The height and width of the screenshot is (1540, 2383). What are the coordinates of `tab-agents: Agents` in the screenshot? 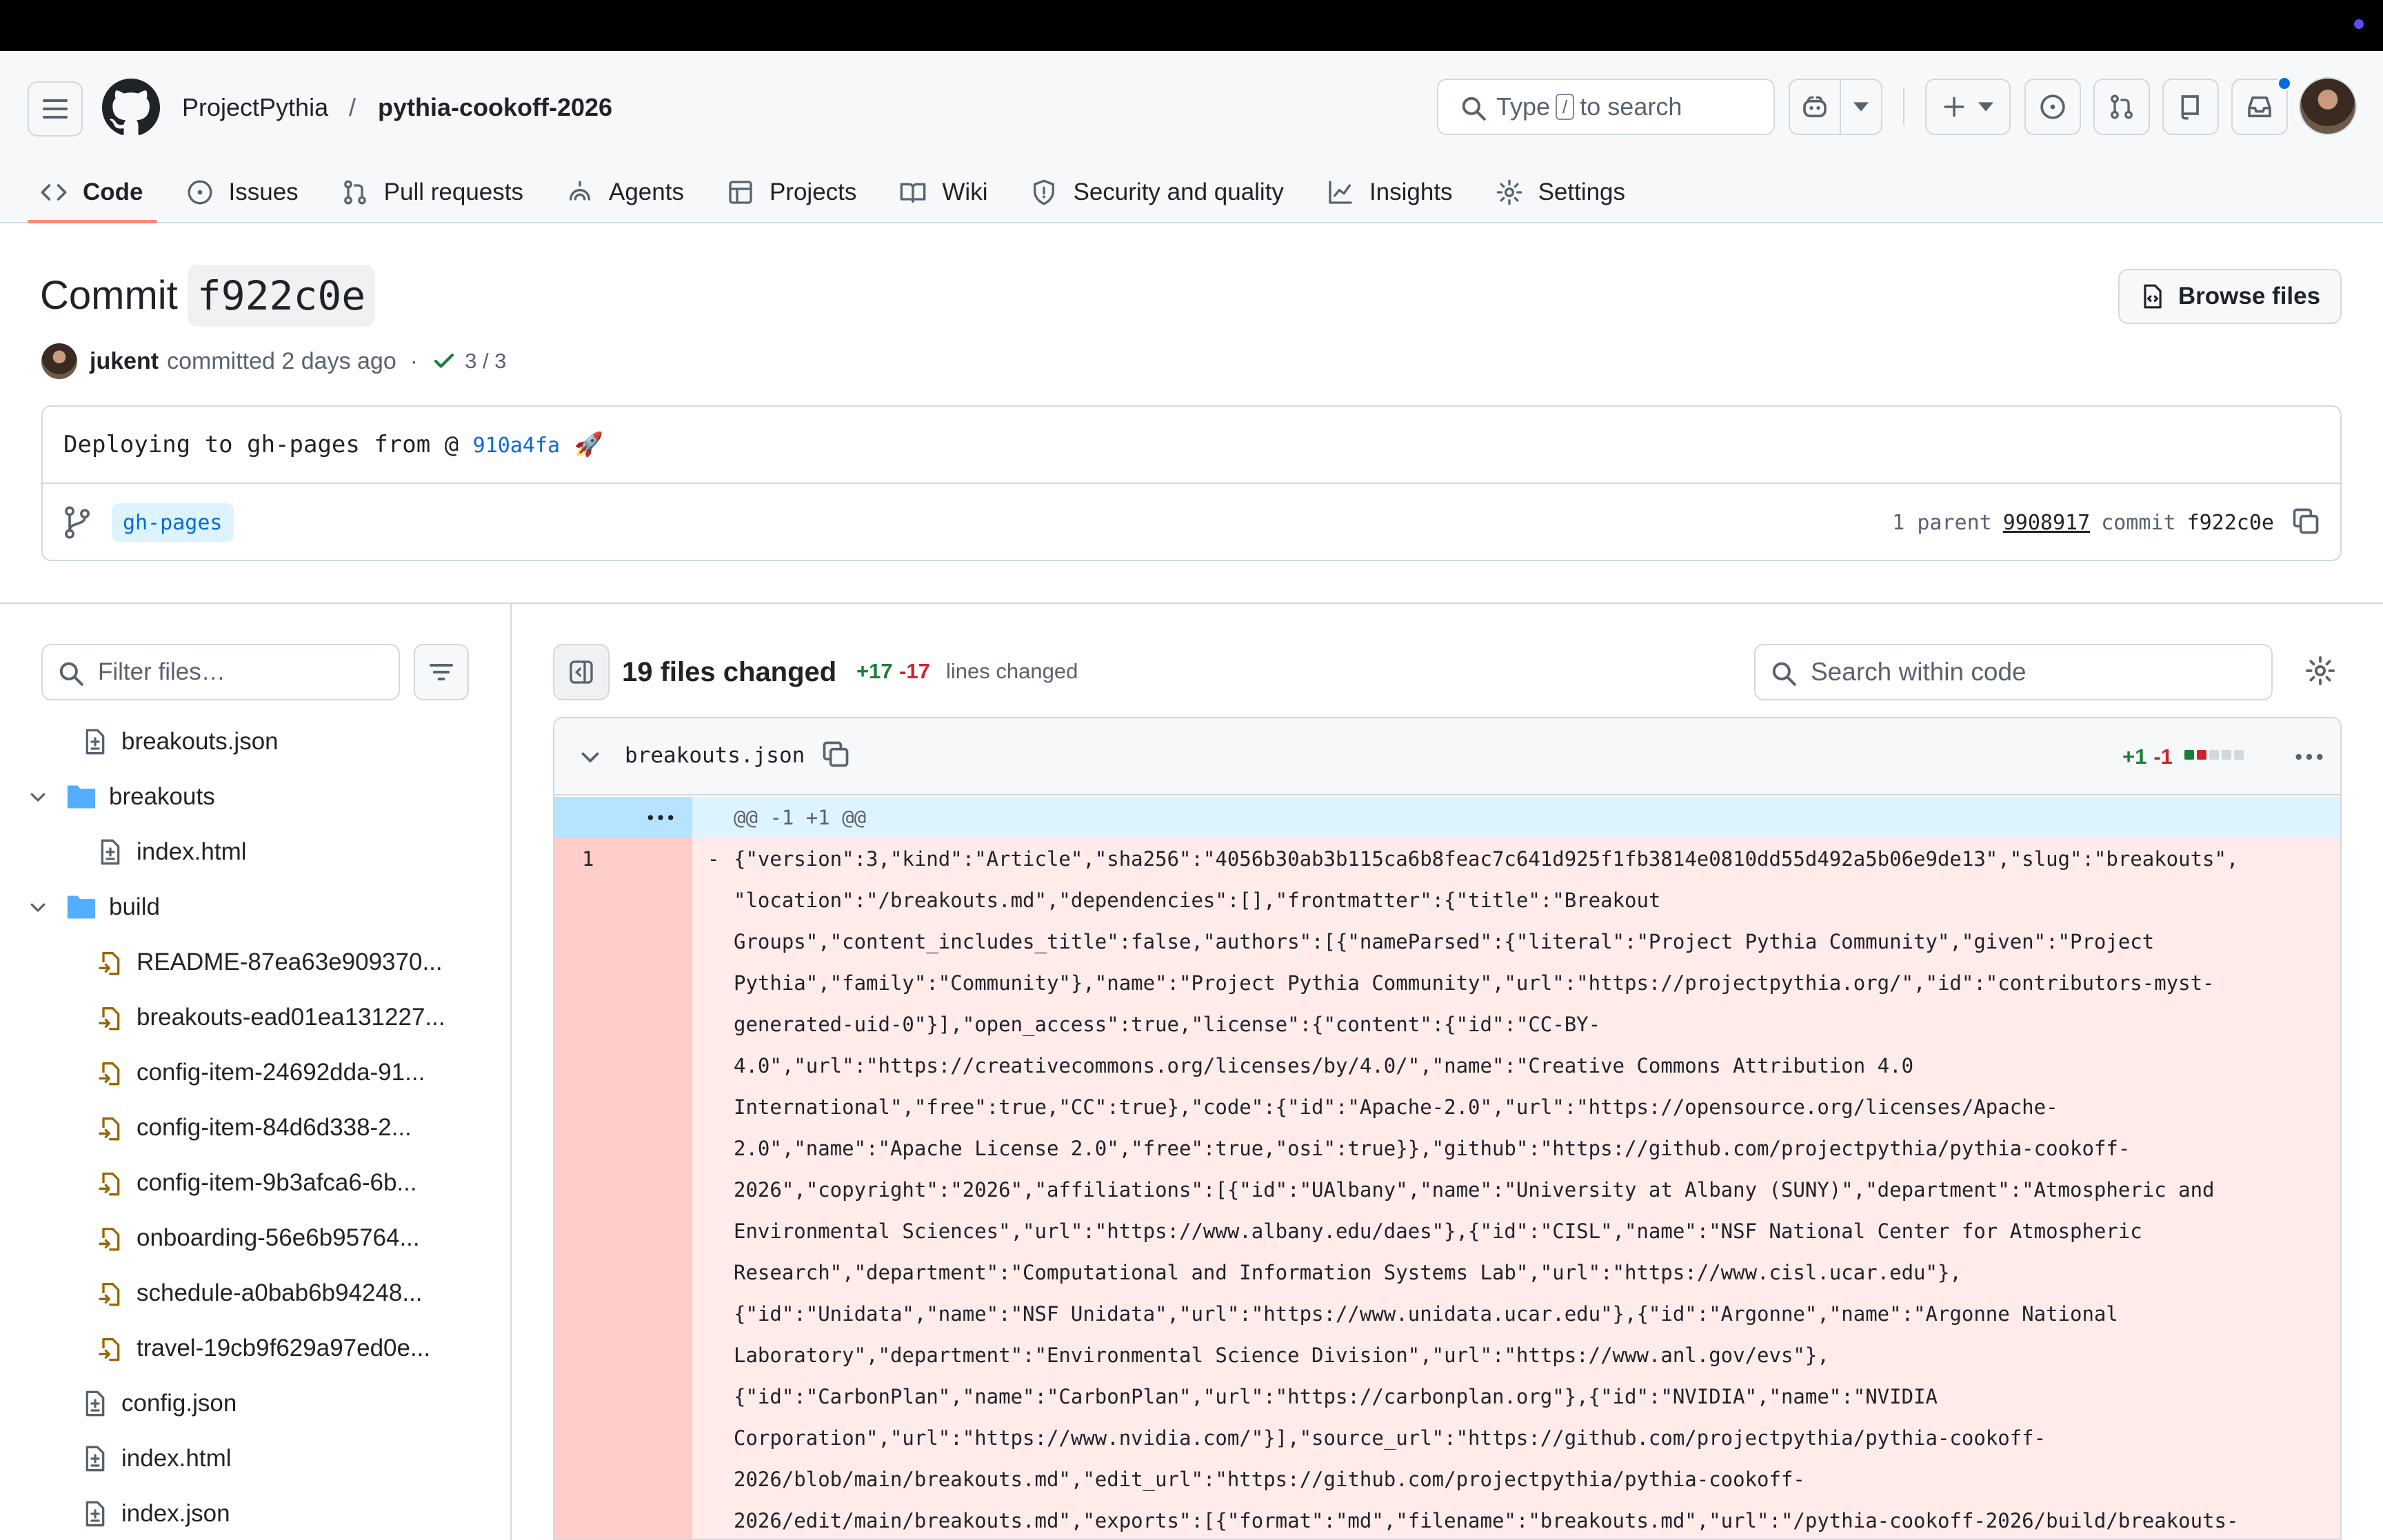 It's located at (626, 192).